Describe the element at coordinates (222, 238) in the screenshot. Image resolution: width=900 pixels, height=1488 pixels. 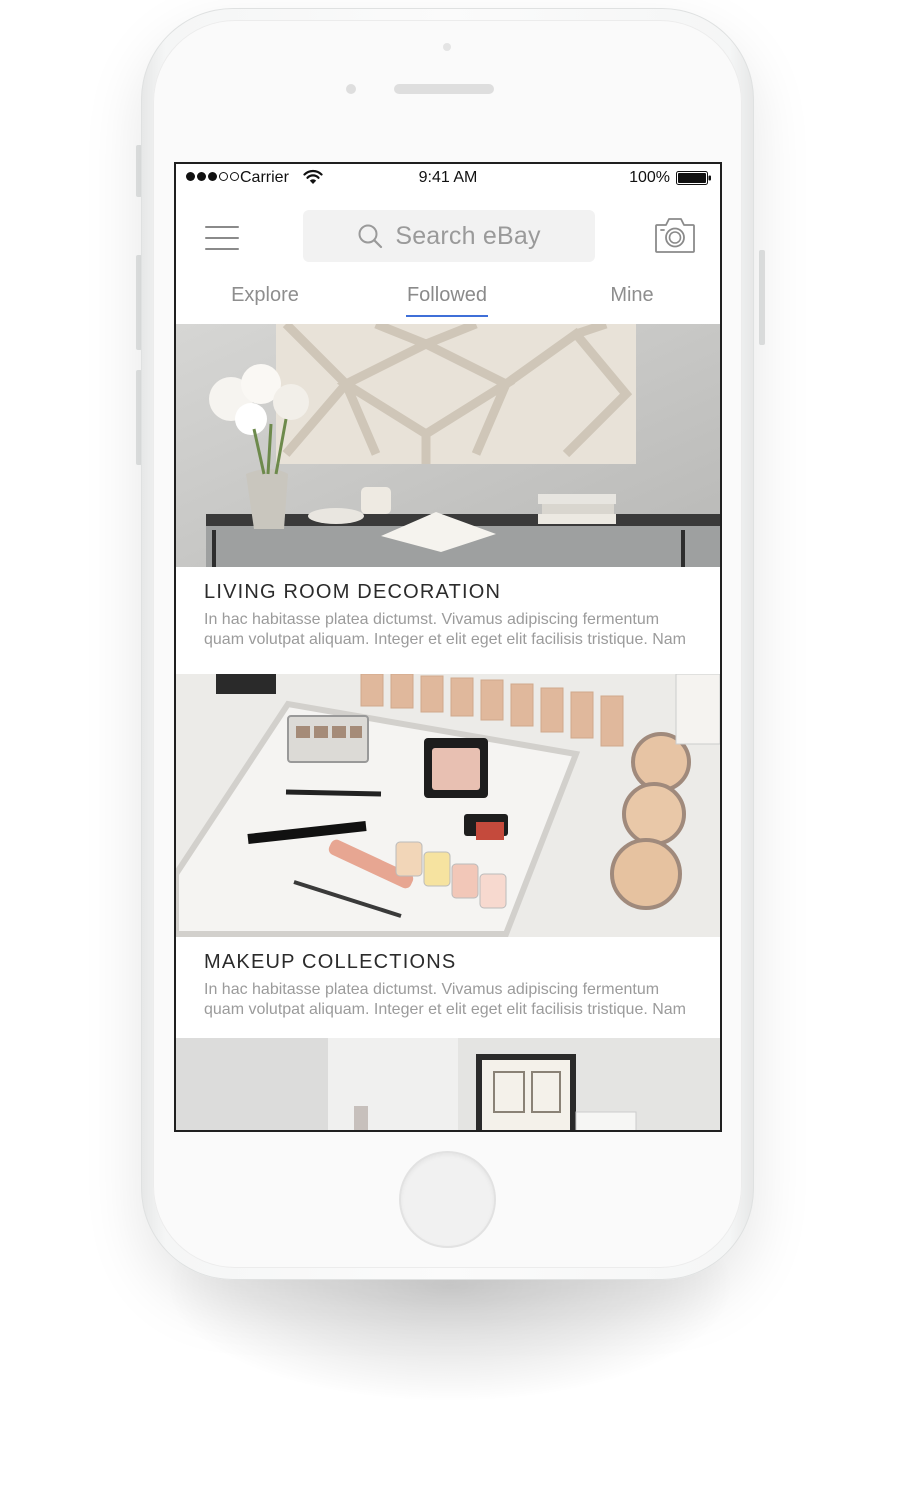
I see `menu-icon` at that location.